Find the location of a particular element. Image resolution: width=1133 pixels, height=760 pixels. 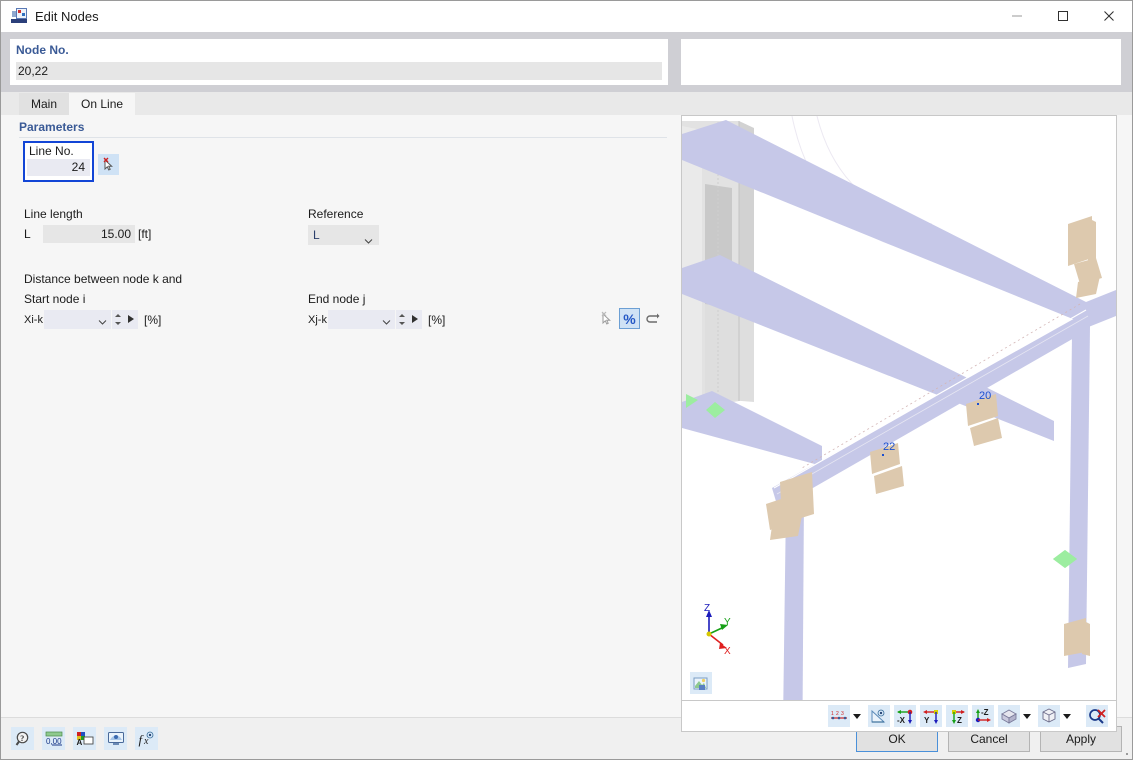

distance-mode-toolbar: % is located at coordinates (629, 318).